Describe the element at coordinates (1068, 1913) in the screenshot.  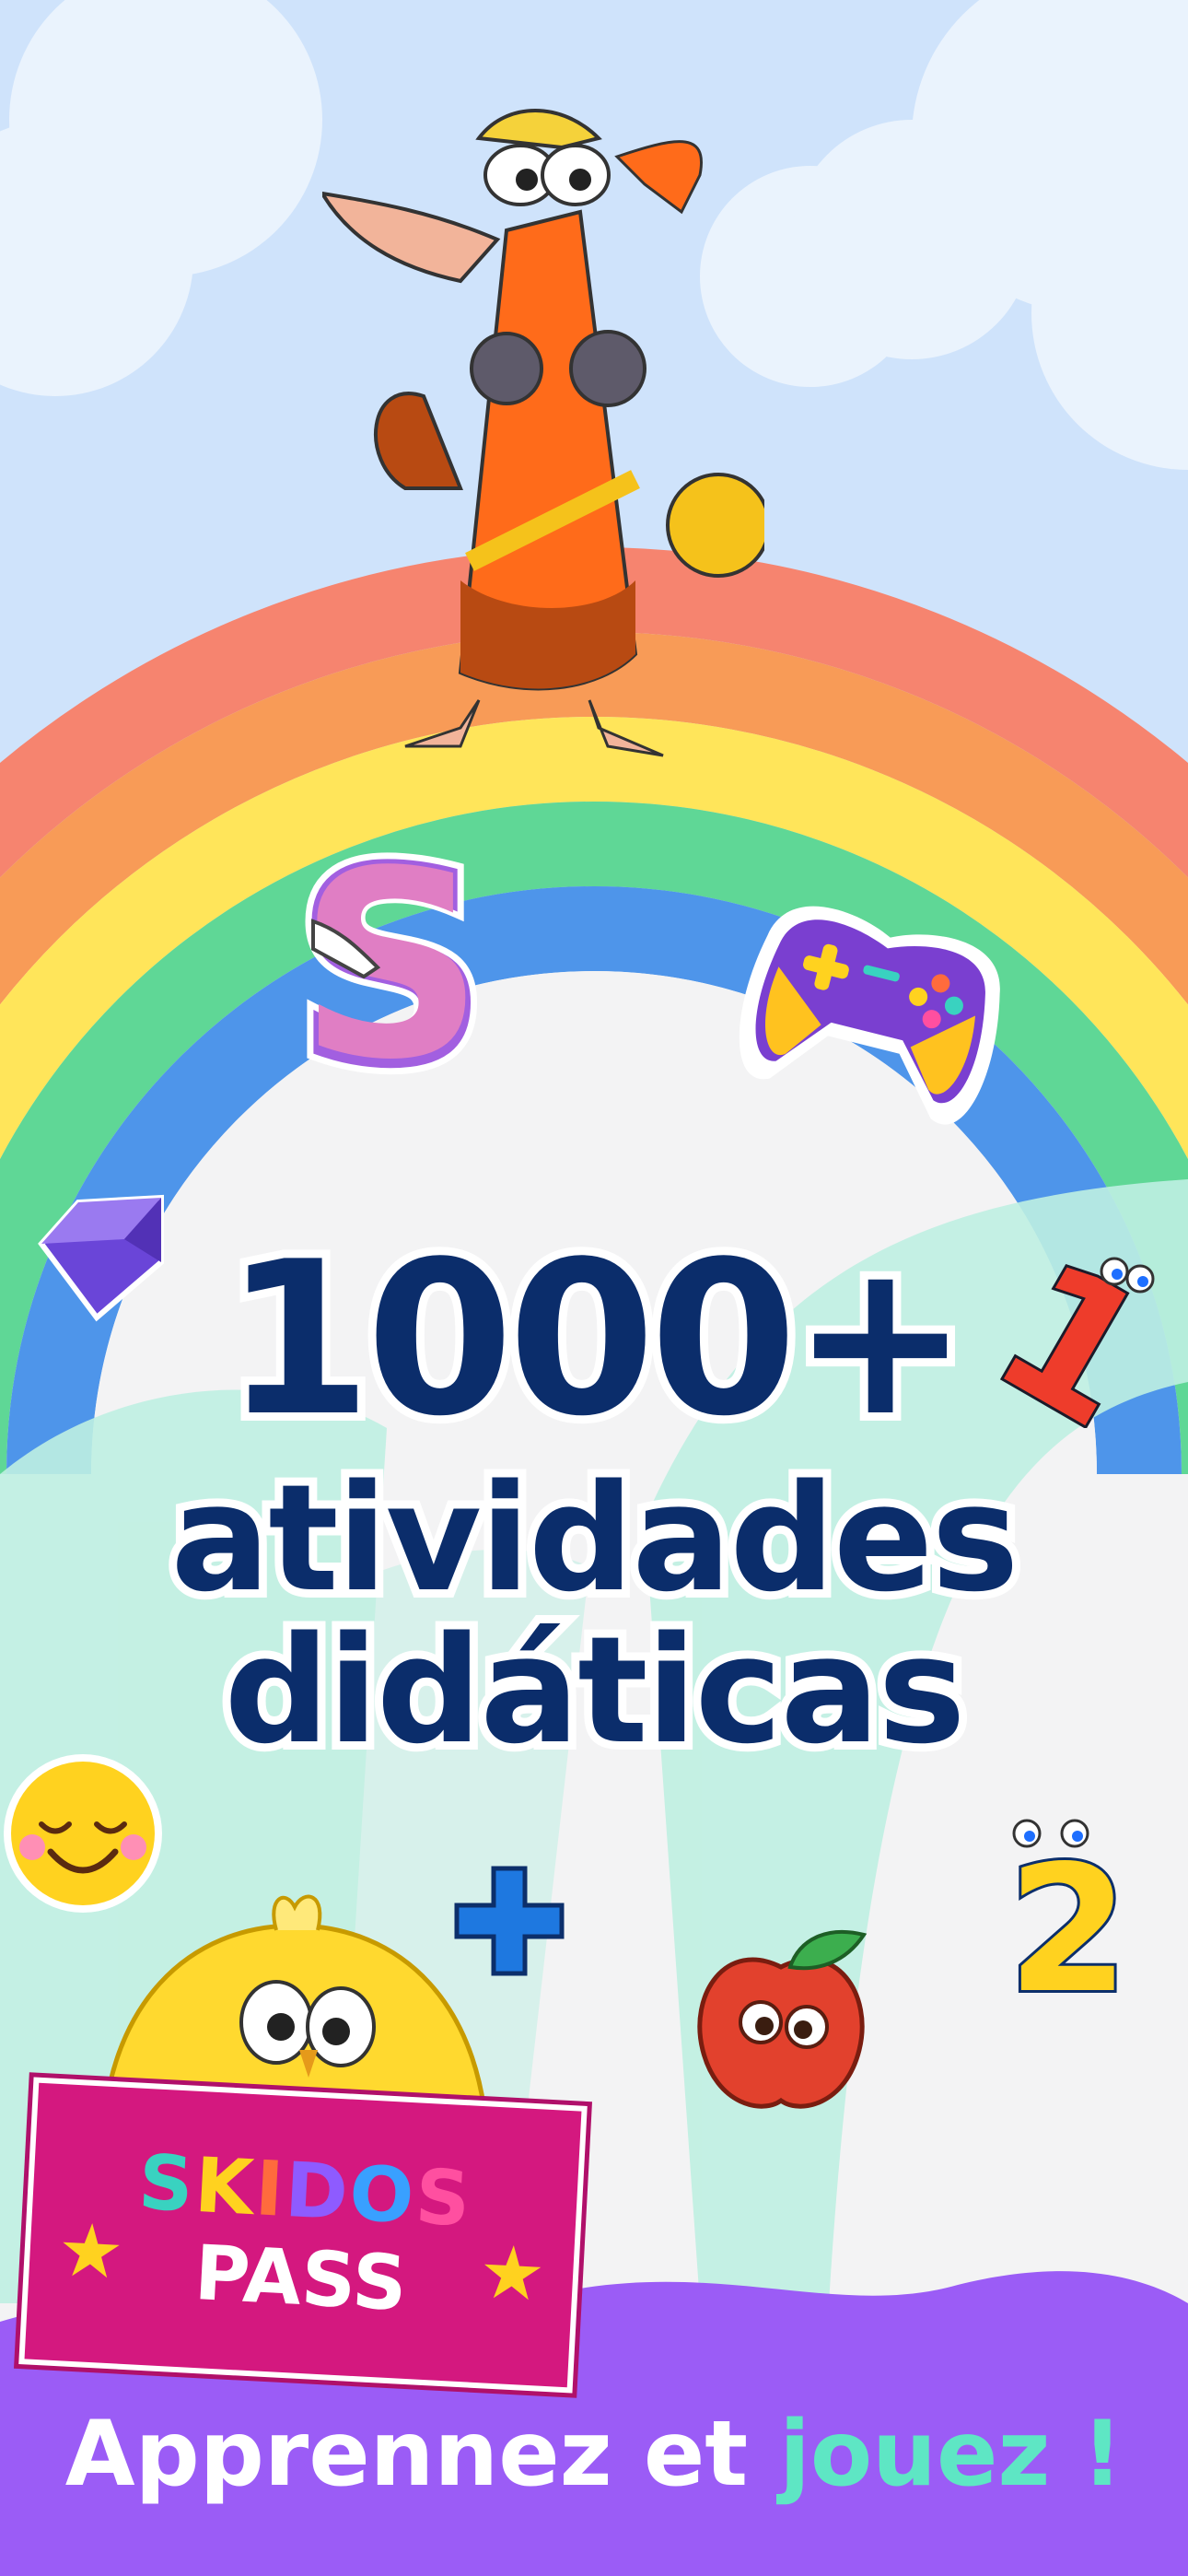
I see `svg-text: 2` at that location.